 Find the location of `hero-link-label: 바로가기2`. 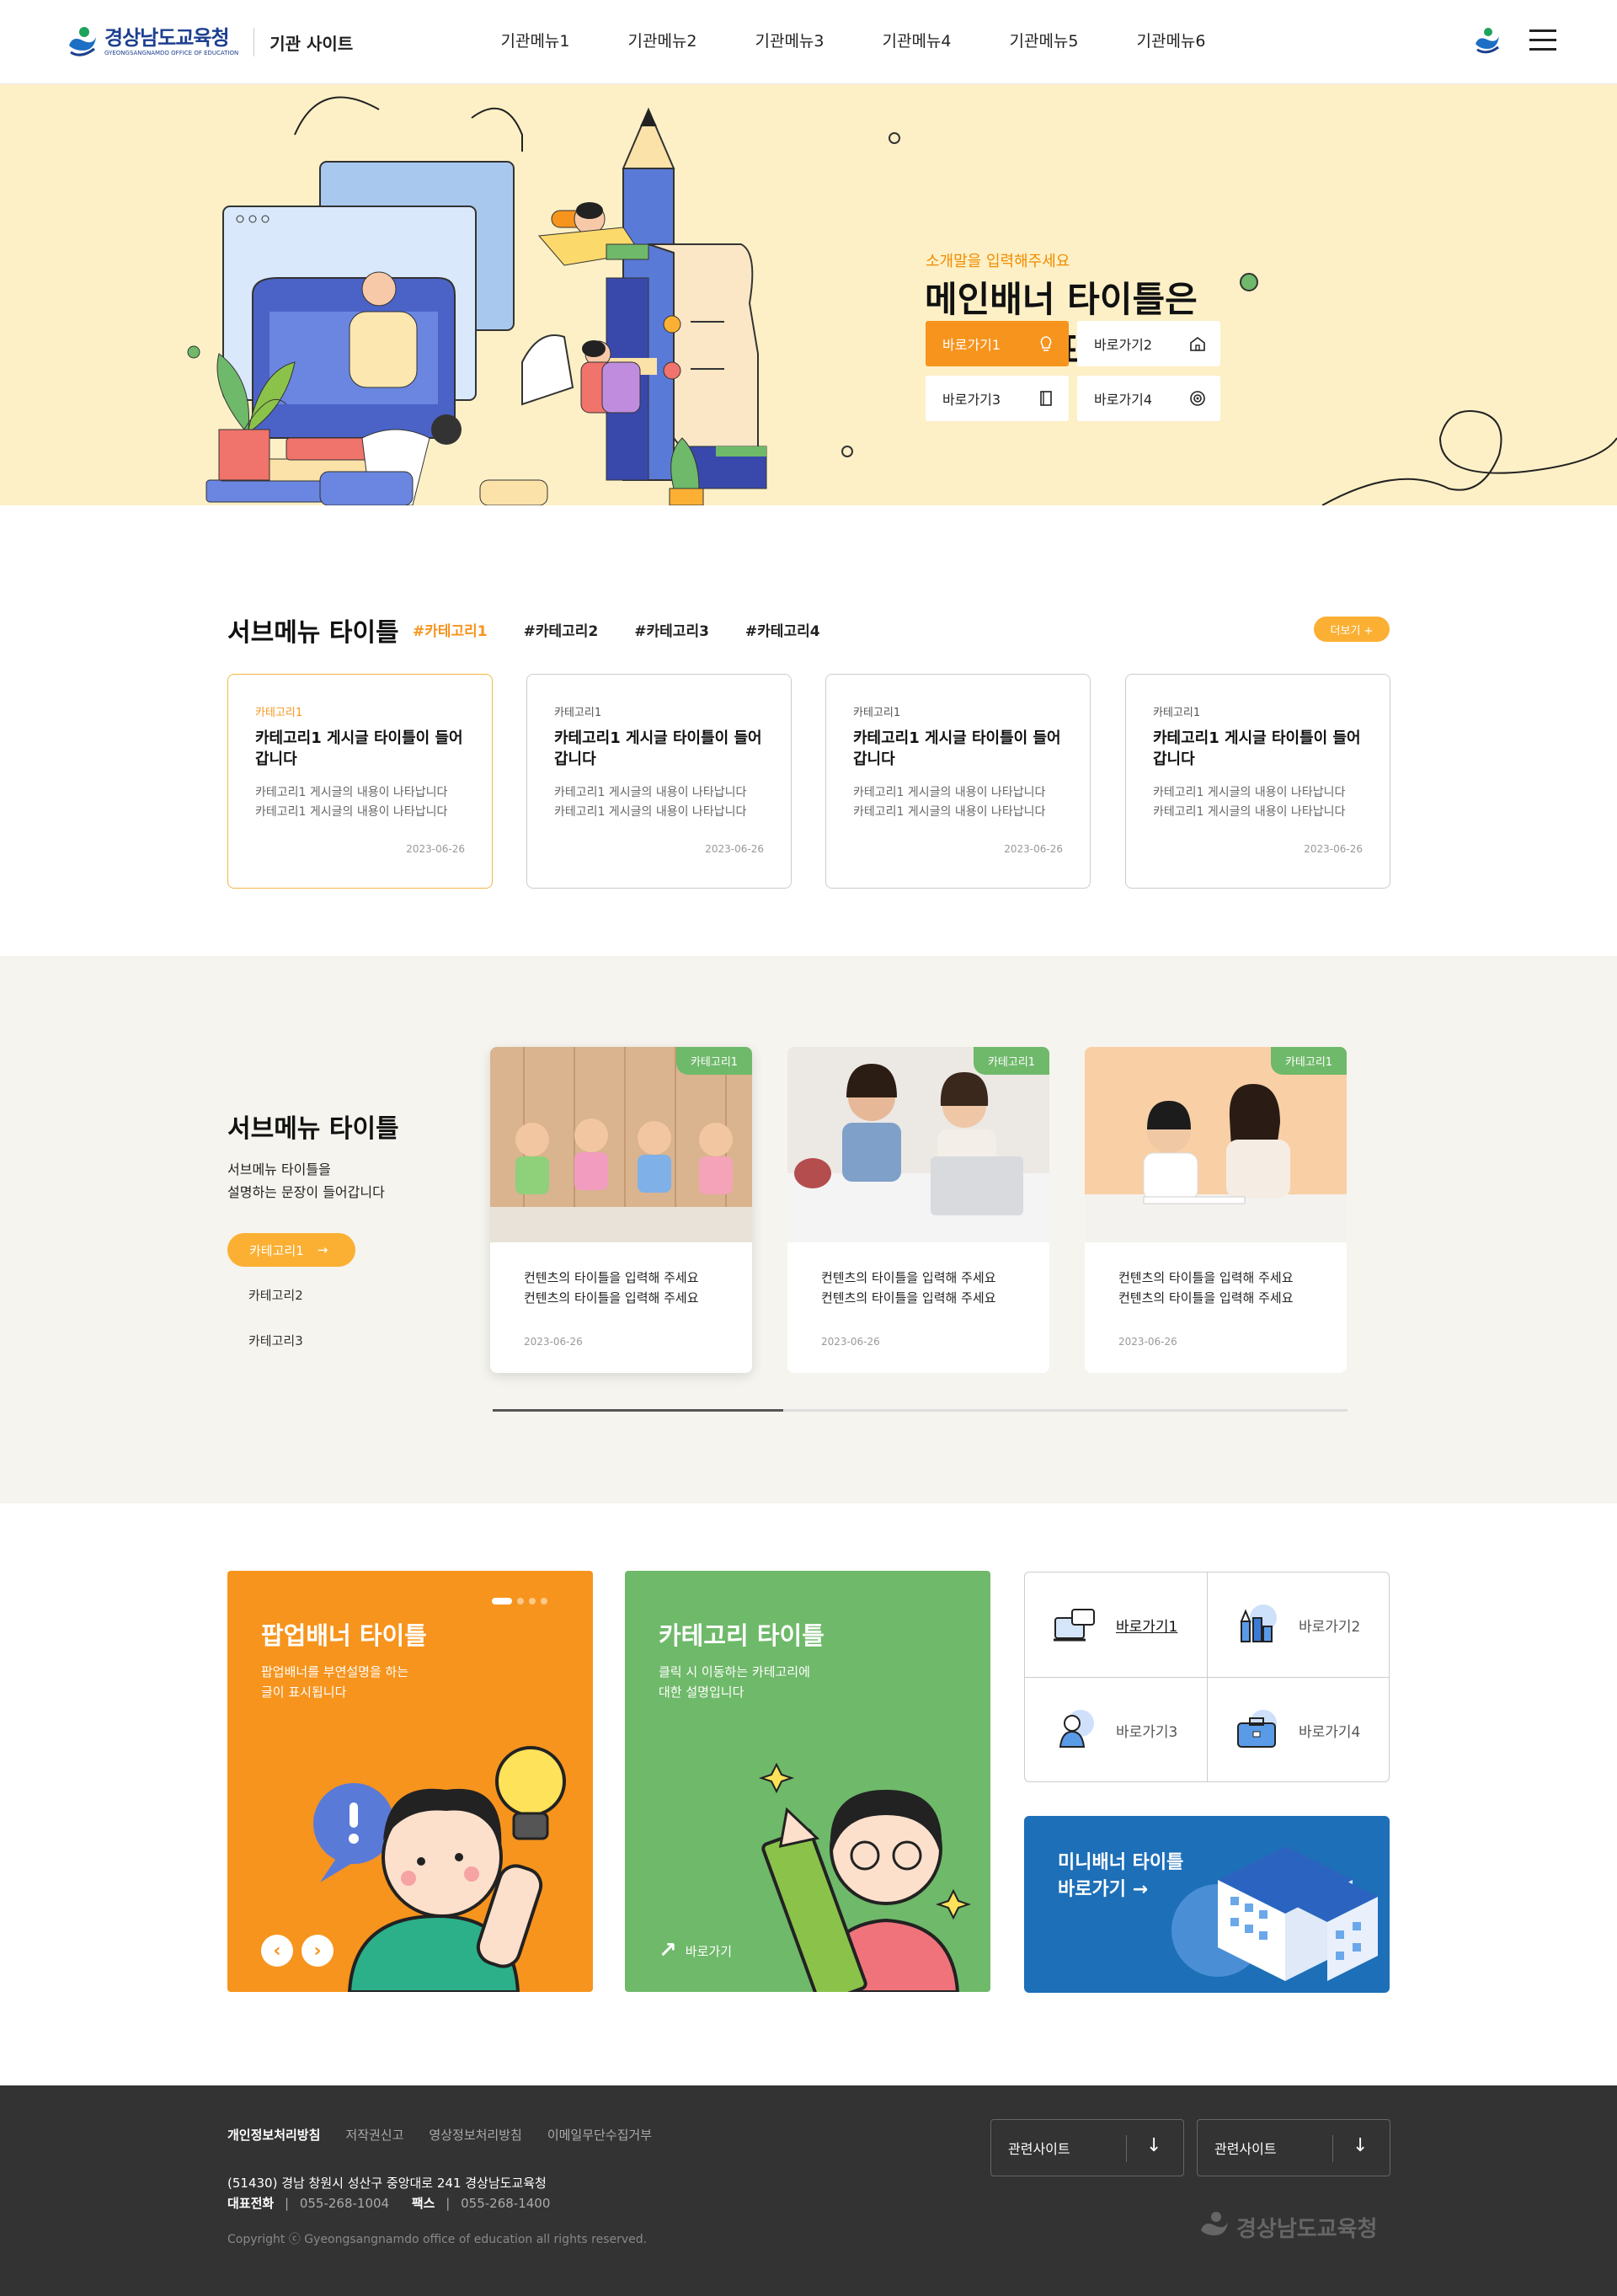

hero-link-label: 바로가기2 is located at coordinates (1123, 345).